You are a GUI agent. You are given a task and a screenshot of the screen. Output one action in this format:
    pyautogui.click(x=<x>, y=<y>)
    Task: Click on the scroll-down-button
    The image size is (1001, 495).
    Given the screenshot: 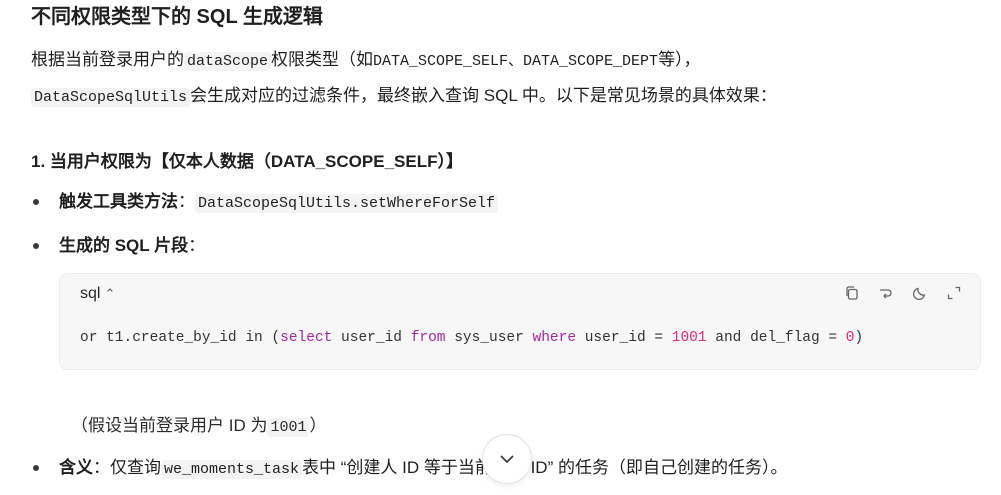 What is the action you would take?
    pyautogui.click(x=507, y=459)
    